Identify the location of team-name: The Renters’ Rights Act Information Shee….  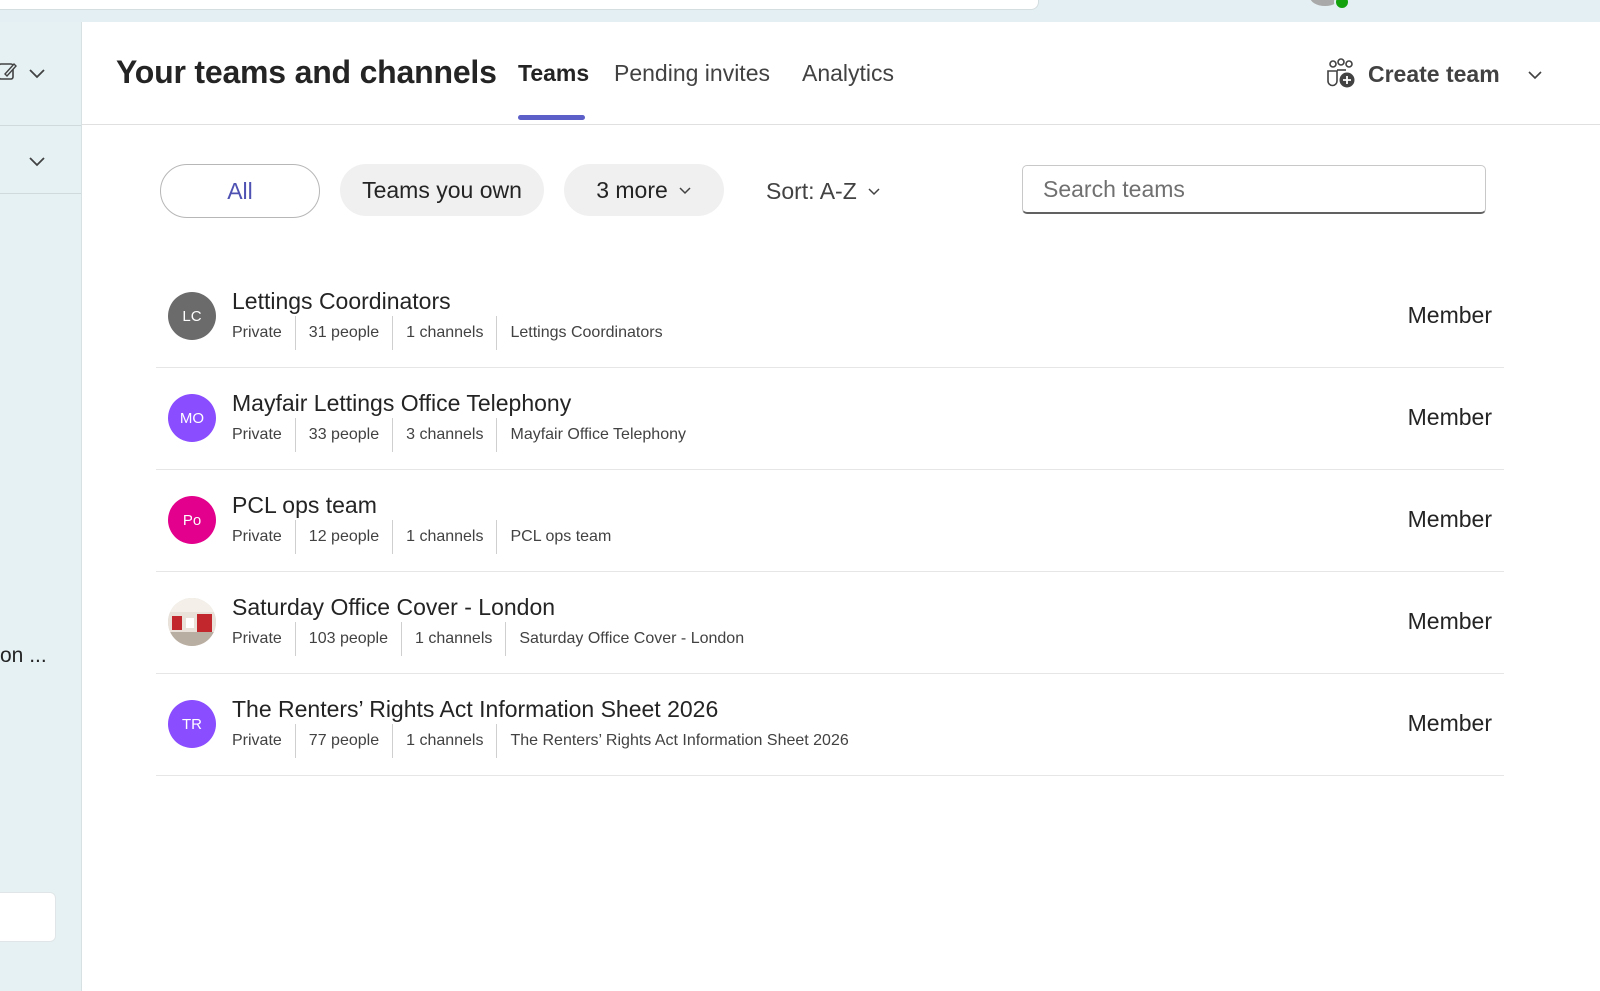
(475, 709).